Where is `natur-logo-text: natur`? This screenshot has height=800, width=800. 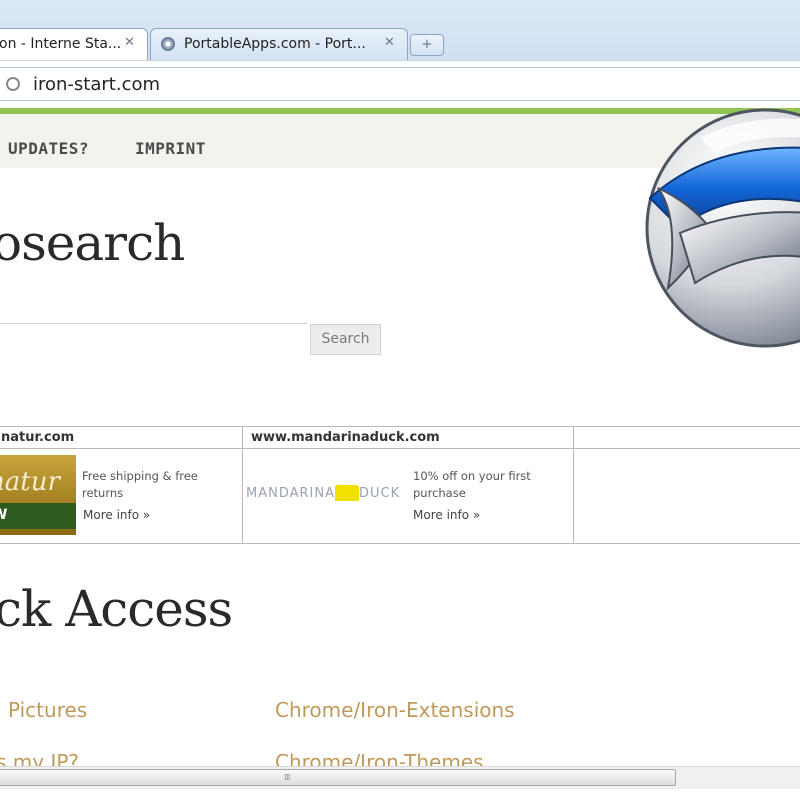
natur-logo-text: natur is located at coordinates (30, 482).